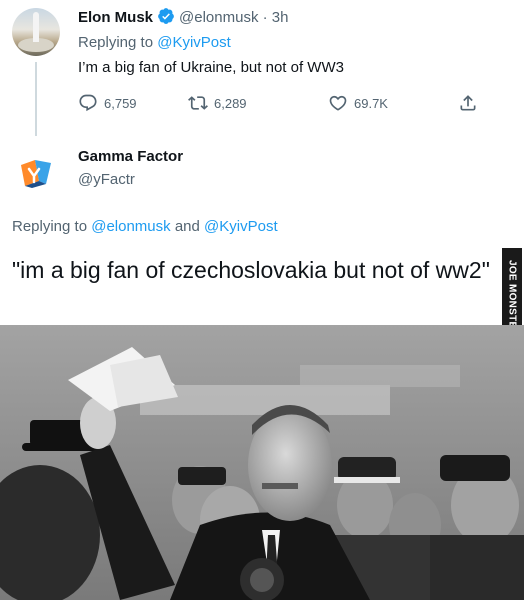 The width and height of the screenshot is (524, 600). I want to click on replying-to-link-2: @KyivPost, so click(241, 226).